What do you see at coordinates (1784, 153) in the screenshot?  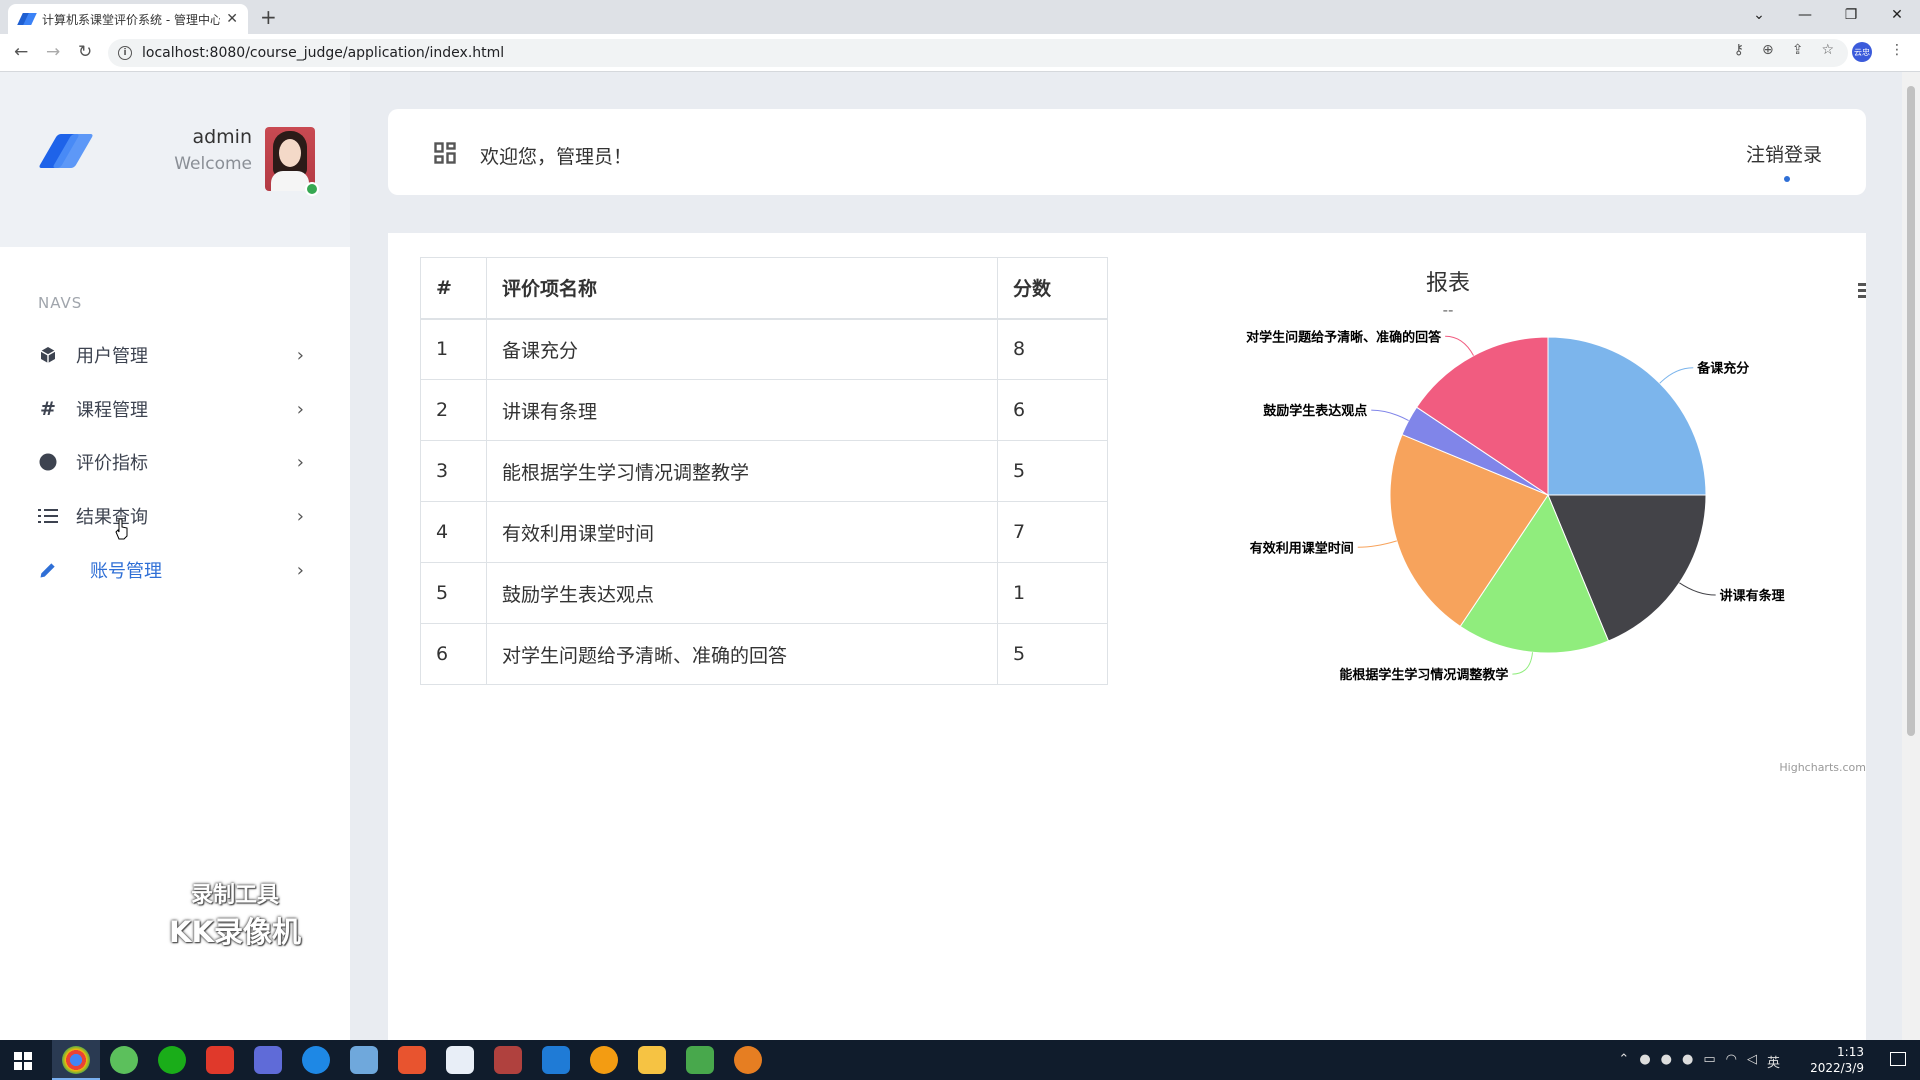 I see `logout-link: 注销登录` at bounding box center [1784, 153].